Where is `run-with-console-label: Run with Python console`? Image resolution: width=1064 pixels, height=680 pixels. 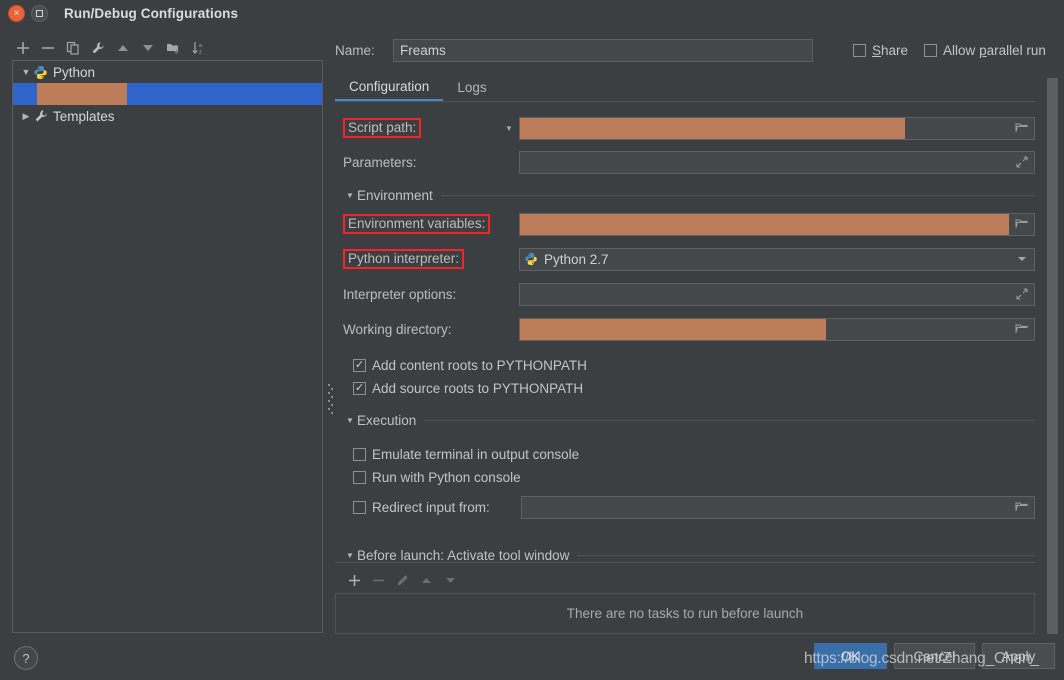 run-with-console-label: Run with Python console is located at coordinates (446, 477).